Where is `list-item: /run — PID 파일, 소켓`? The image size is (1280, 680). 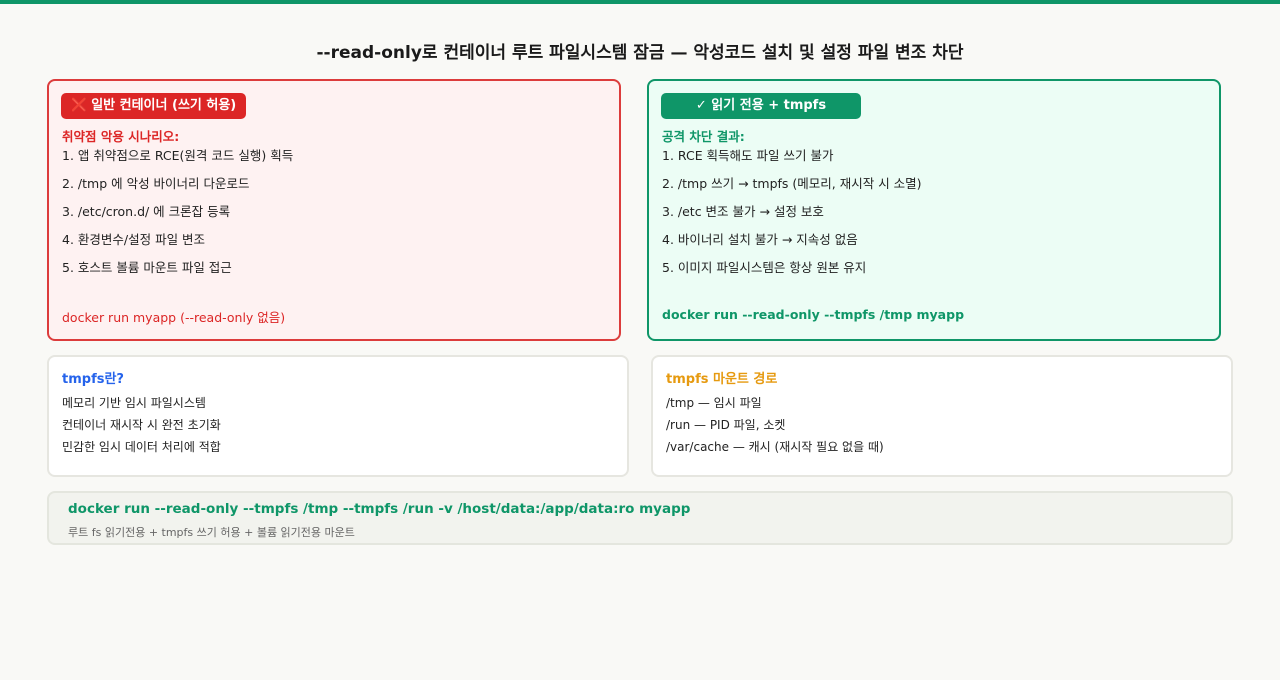
list-item: /run — PID 파일, 소켓 is located at coordinates (726, 425).